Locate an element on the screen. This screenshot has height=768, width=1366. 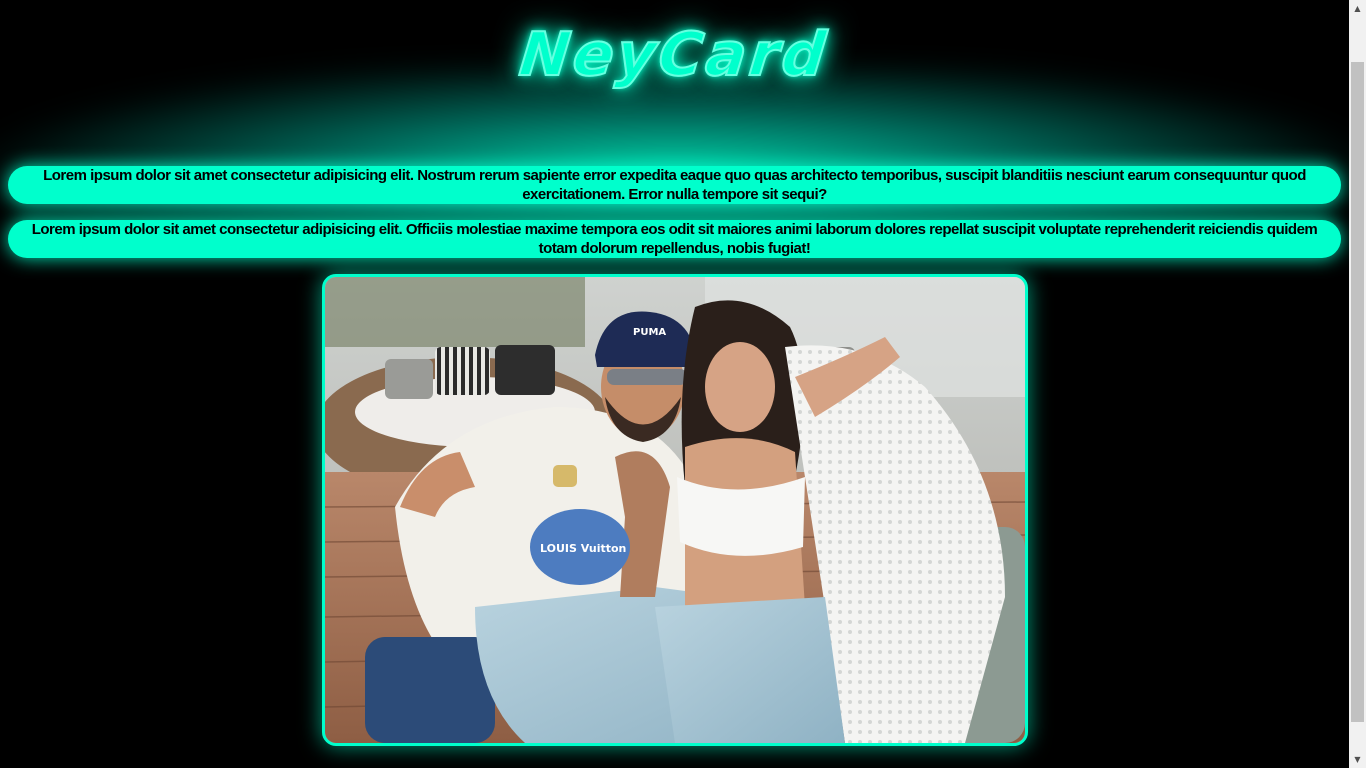
page-title: NeyCard is located at coordinates (674, 55).